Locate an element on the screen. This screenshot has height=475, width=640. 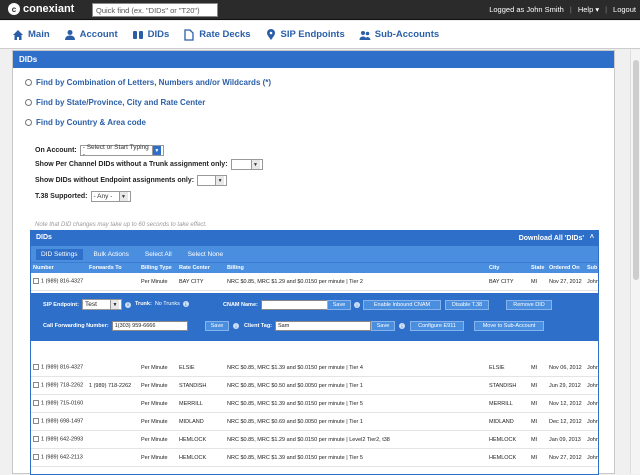
cell-date: Nov 06, 2012 is located at coordinates (565, 367).